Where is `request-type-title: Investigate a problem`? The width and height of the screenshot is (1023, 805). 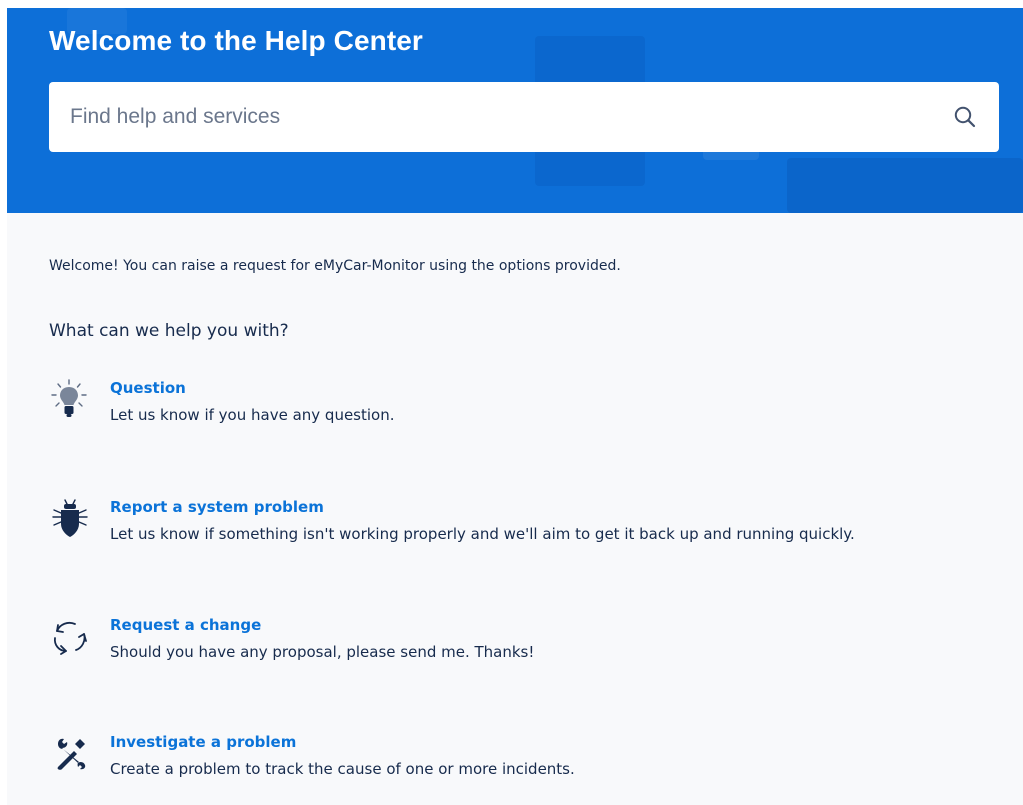
request-type-title: Investigate a problem is located at coordinates (203, 742).